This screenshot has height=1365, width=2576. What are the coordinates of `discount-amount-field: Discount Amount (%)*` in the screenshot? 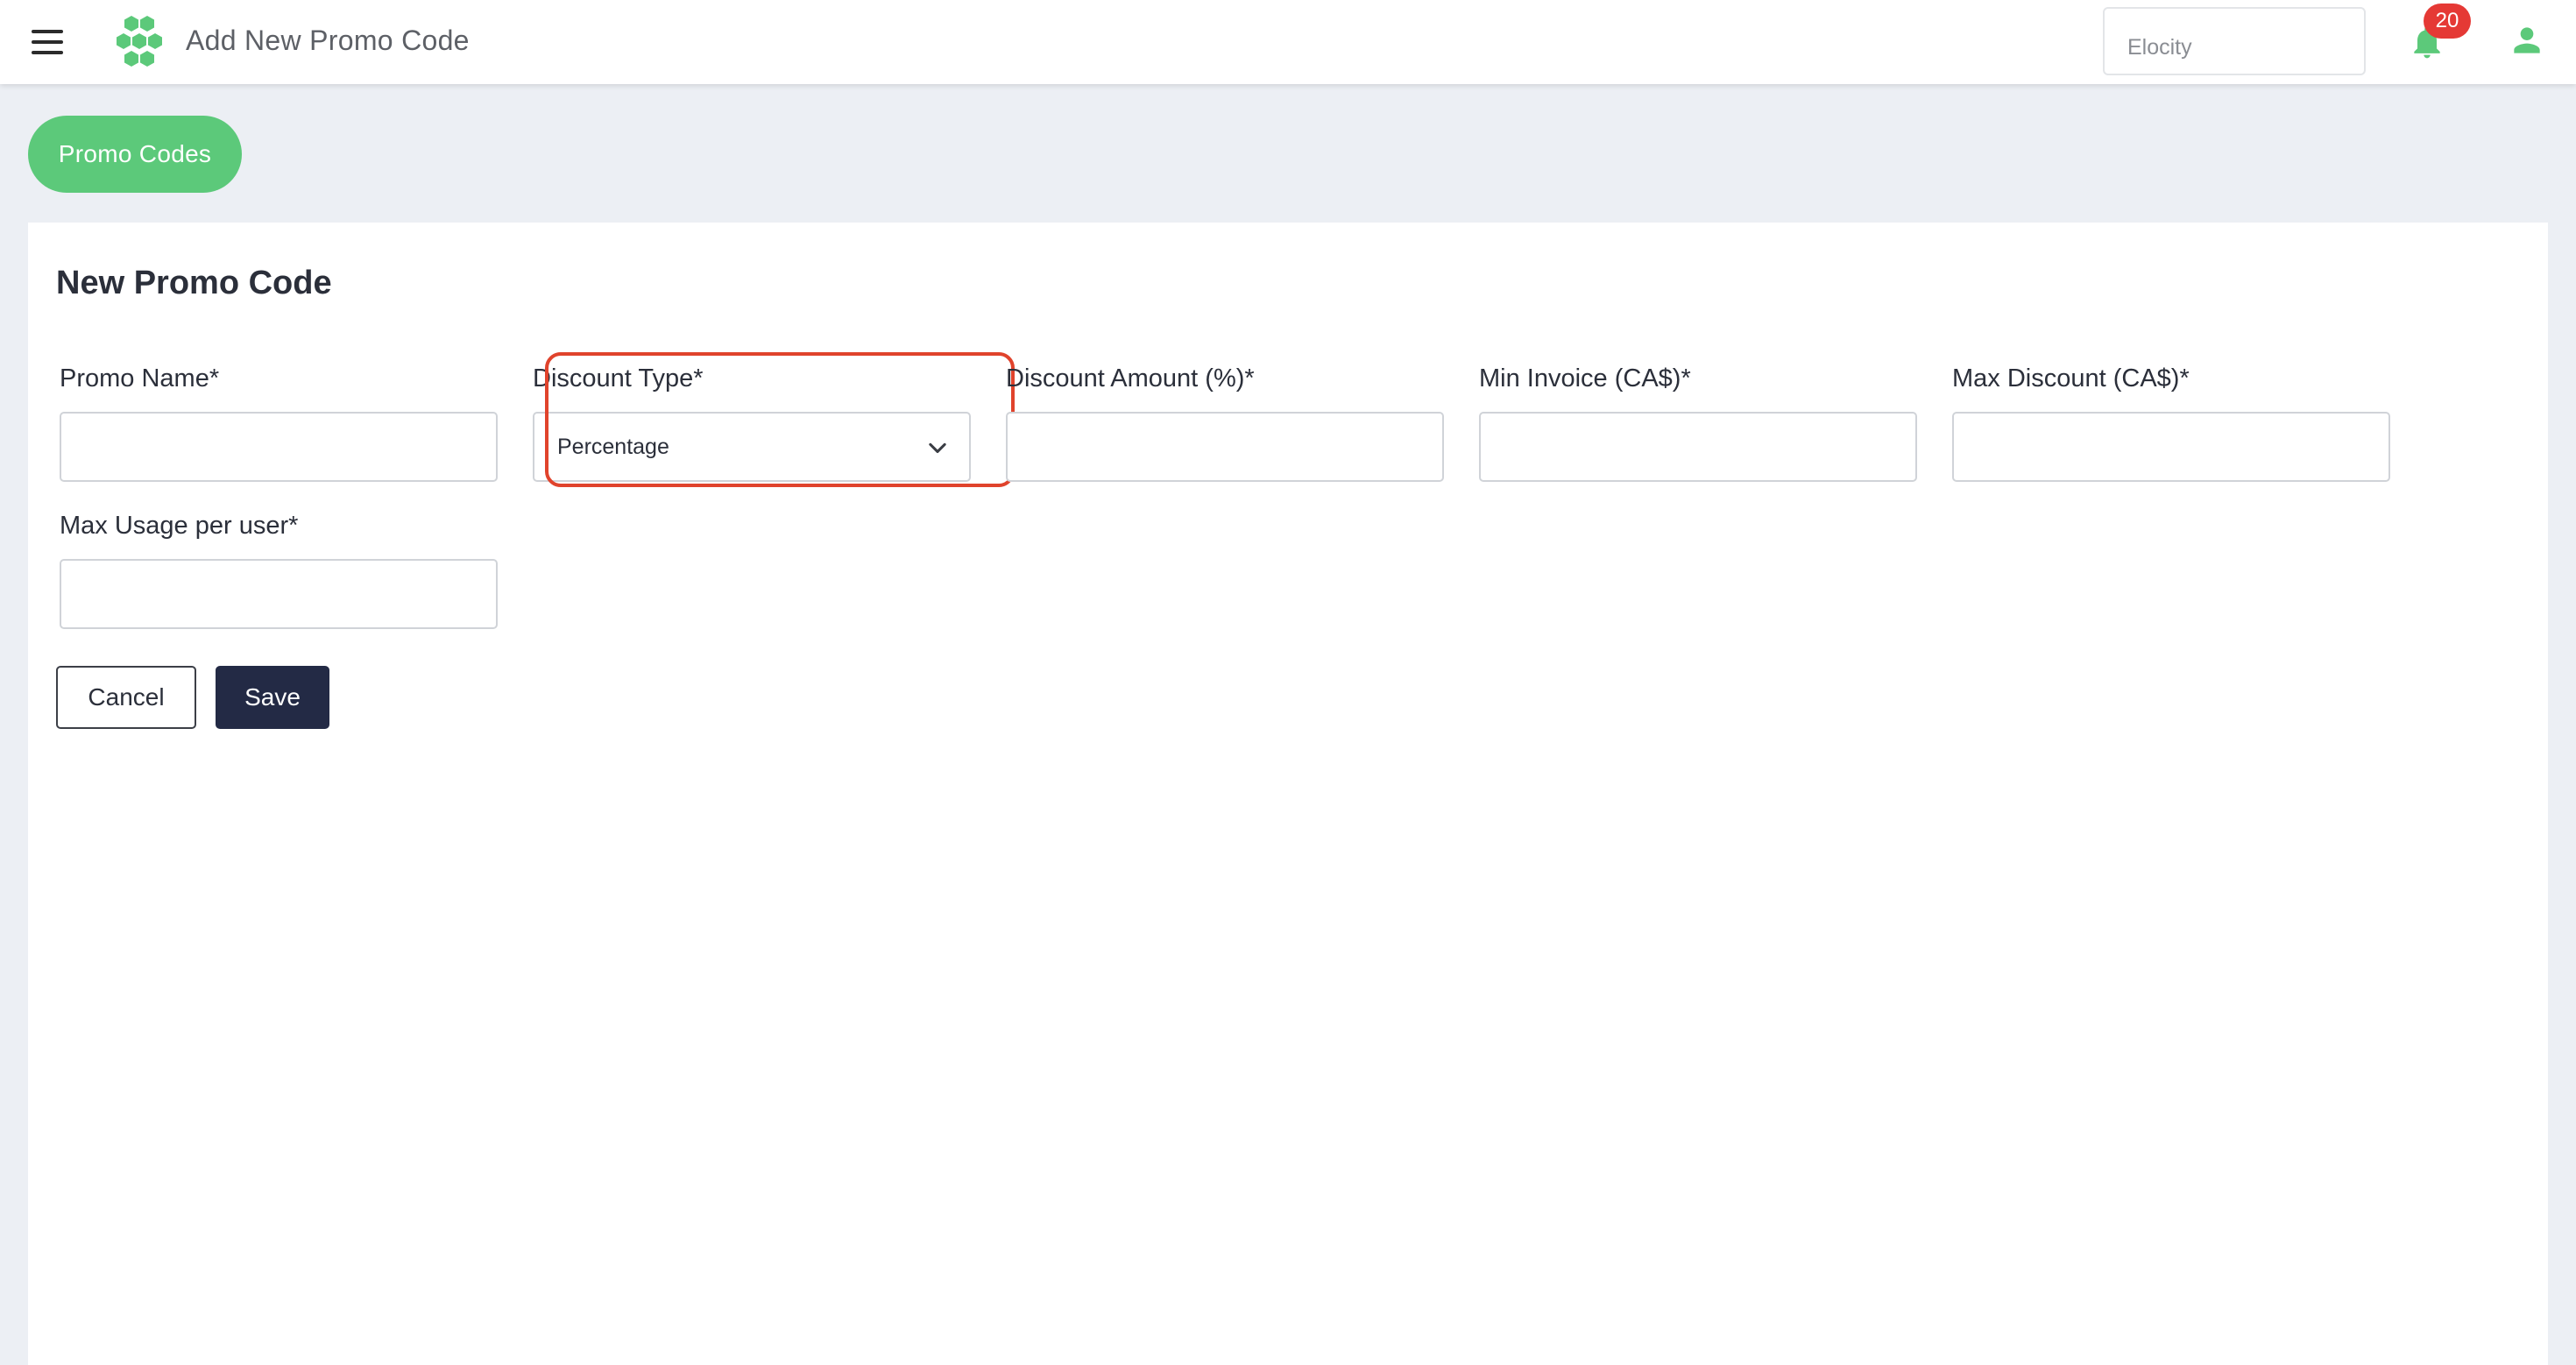 It's located at (1225, 421).